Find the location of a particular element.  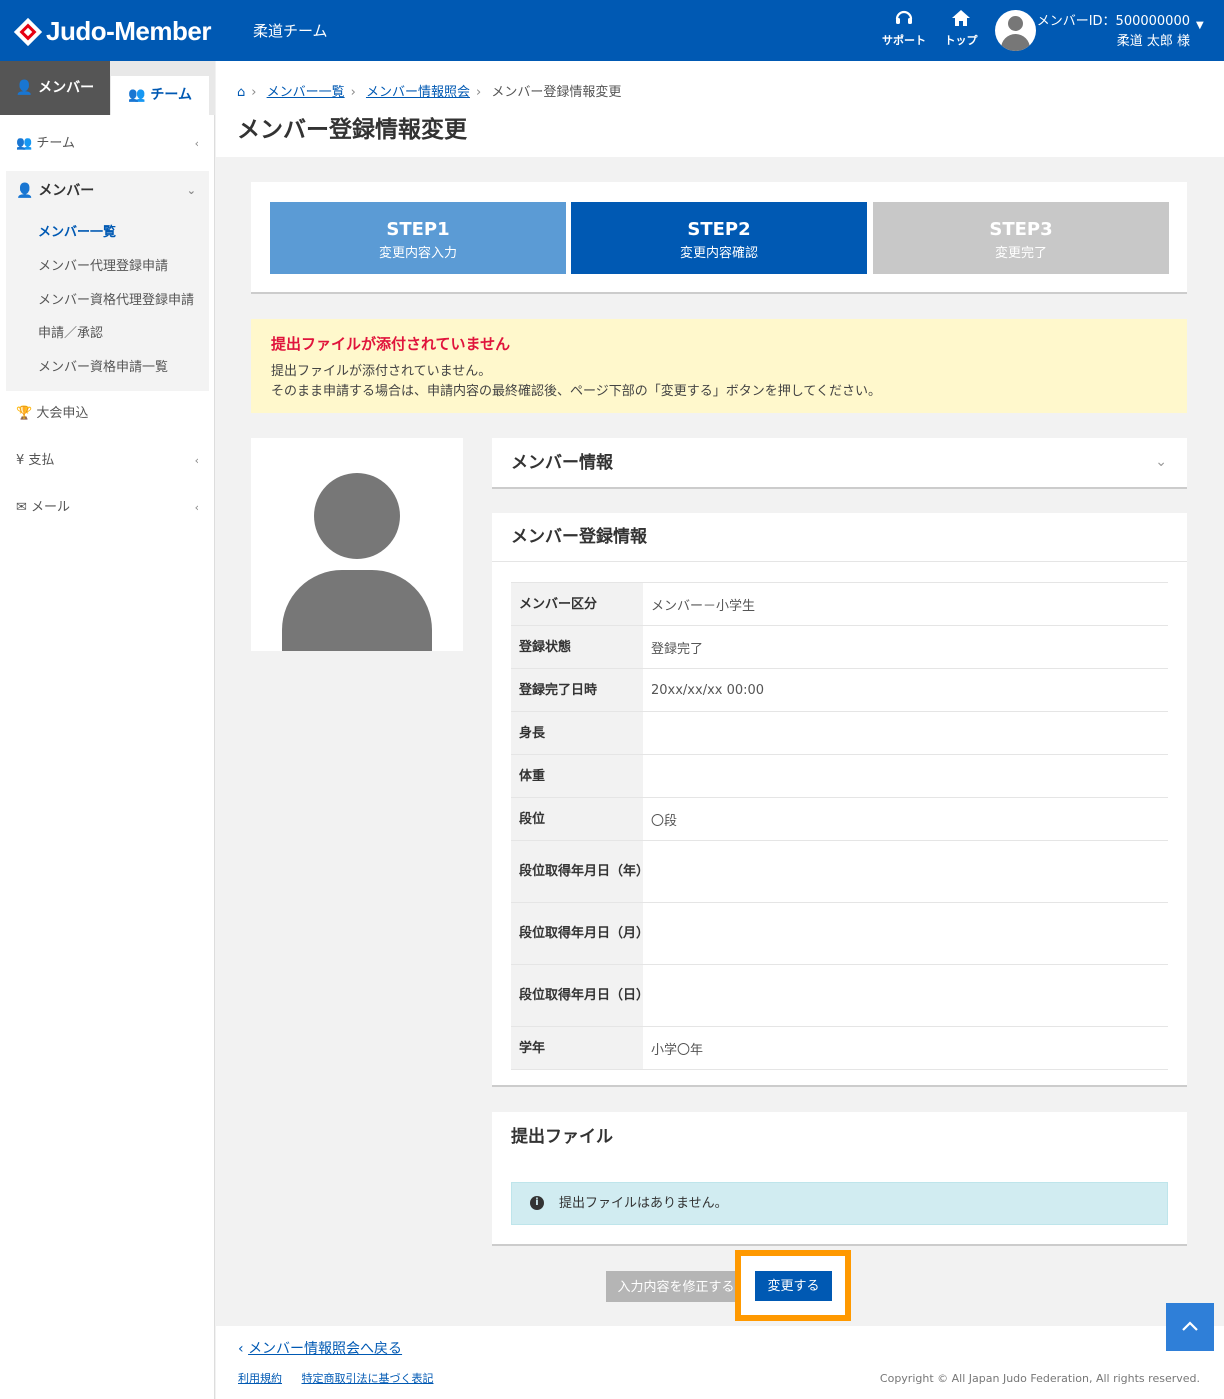

table-row: 登録状態 登録完了 is located at coordinates (839, 647).